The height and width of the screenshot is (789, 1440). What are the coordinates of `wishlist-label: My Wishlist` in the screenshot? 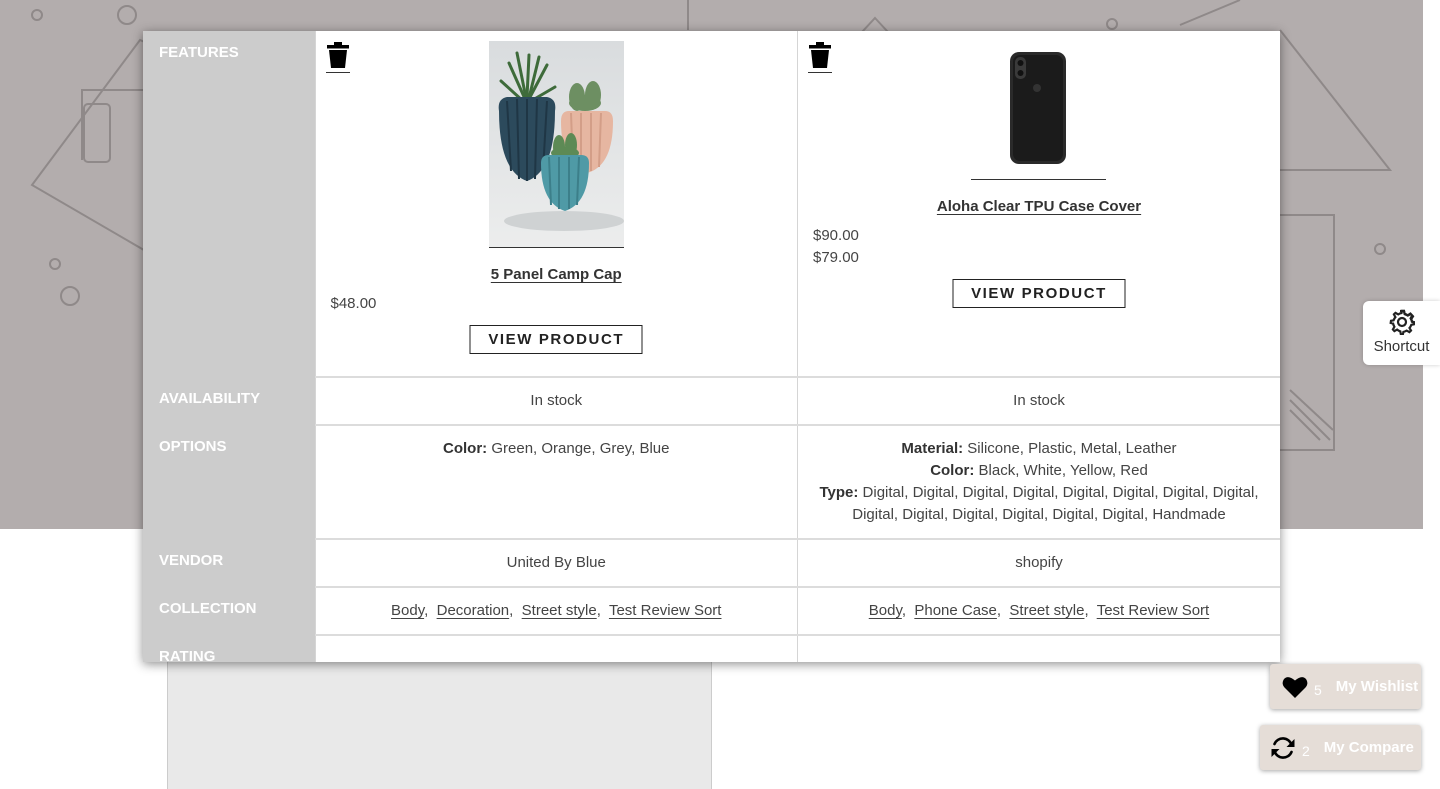 It's located at (1377, 686).